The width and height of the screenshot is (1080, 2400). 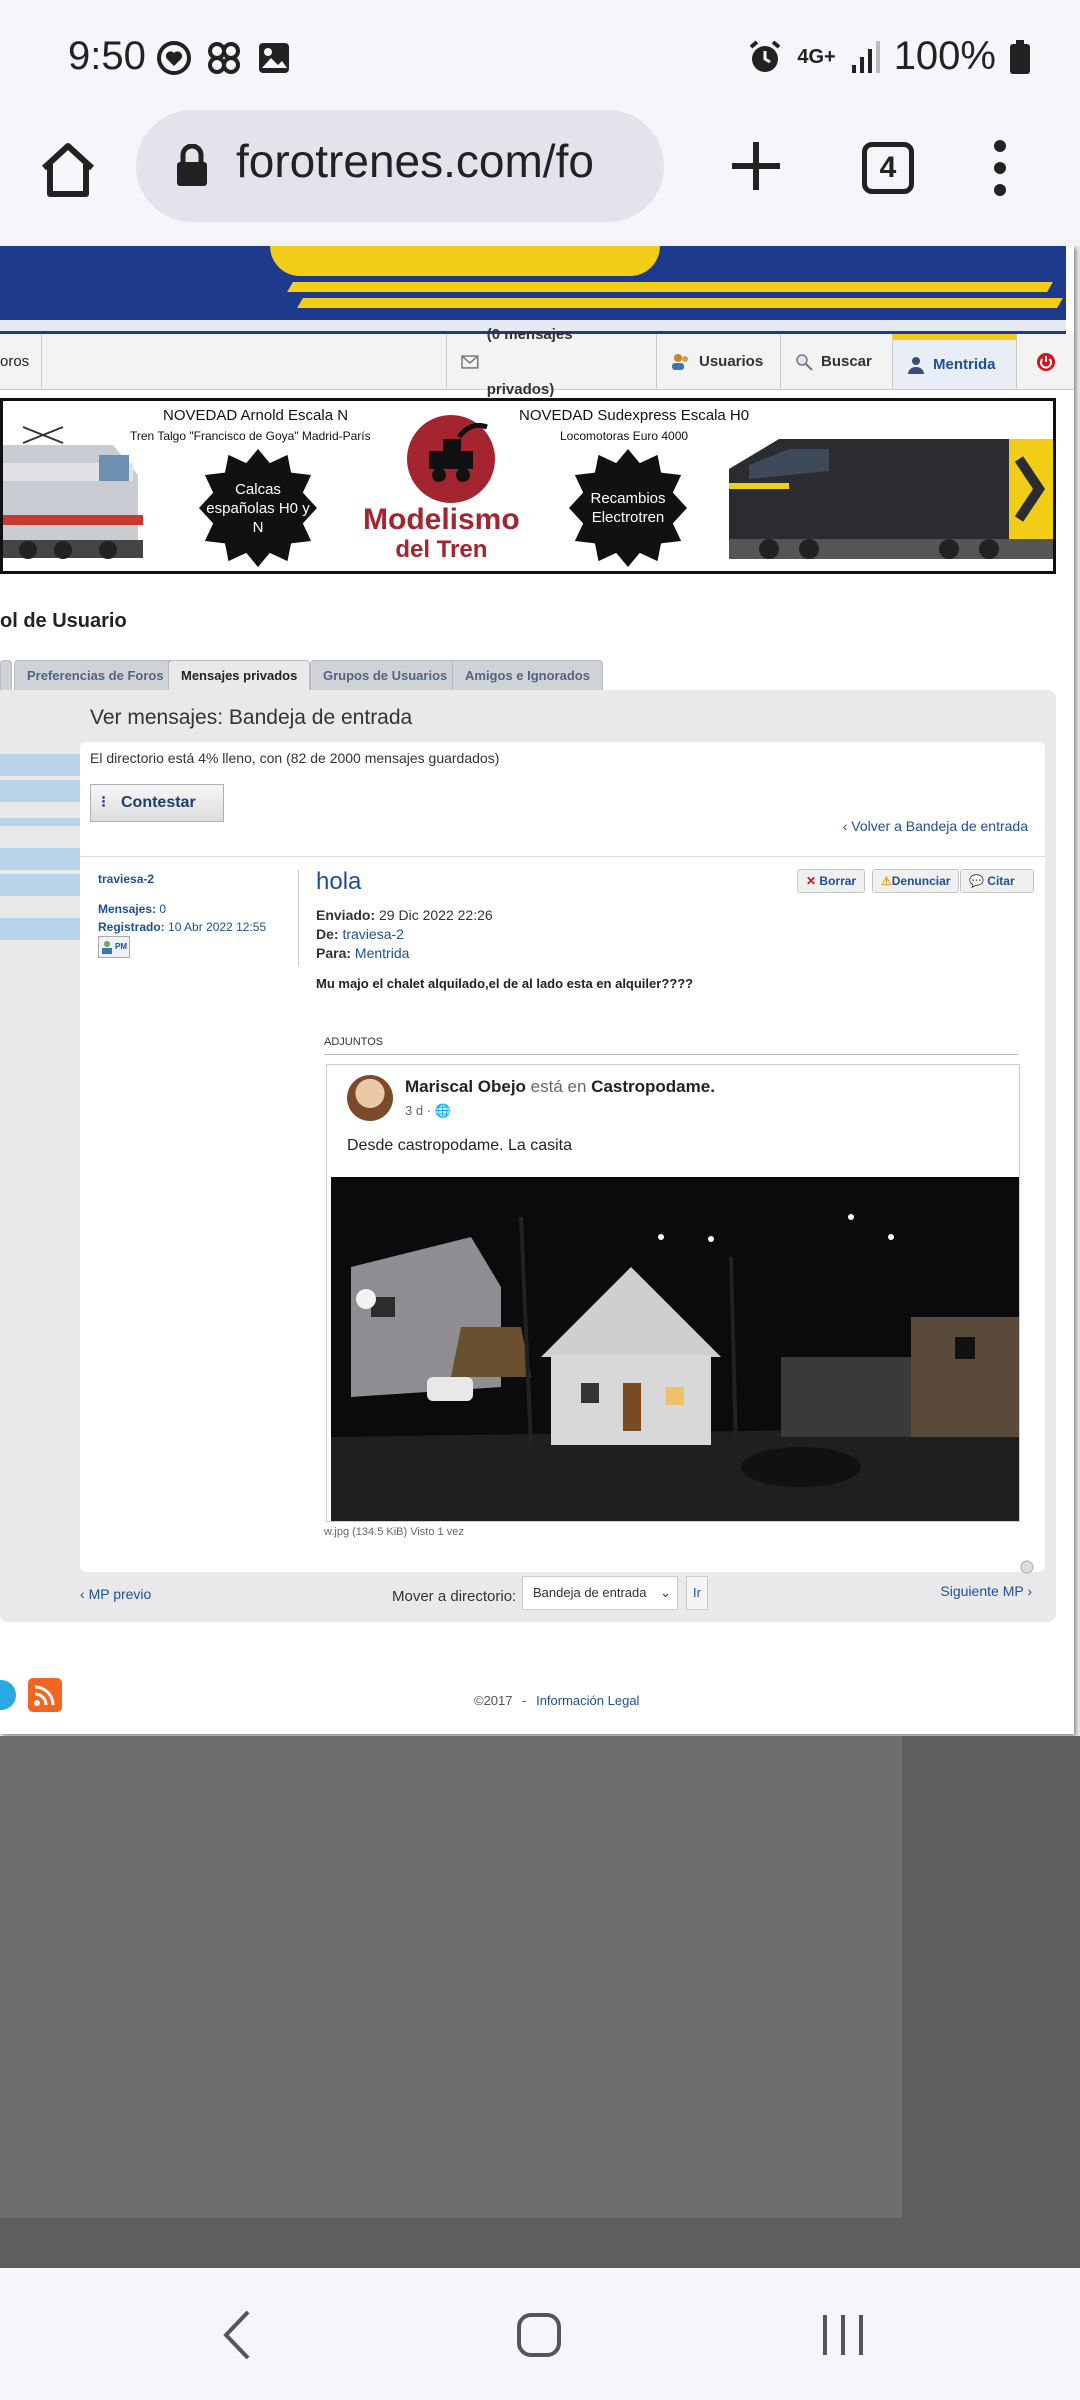 What do you see at coordinates (964, 364) in the screenshot?
I see `nav-label: Mentrida` at bounding box center [964, 364].